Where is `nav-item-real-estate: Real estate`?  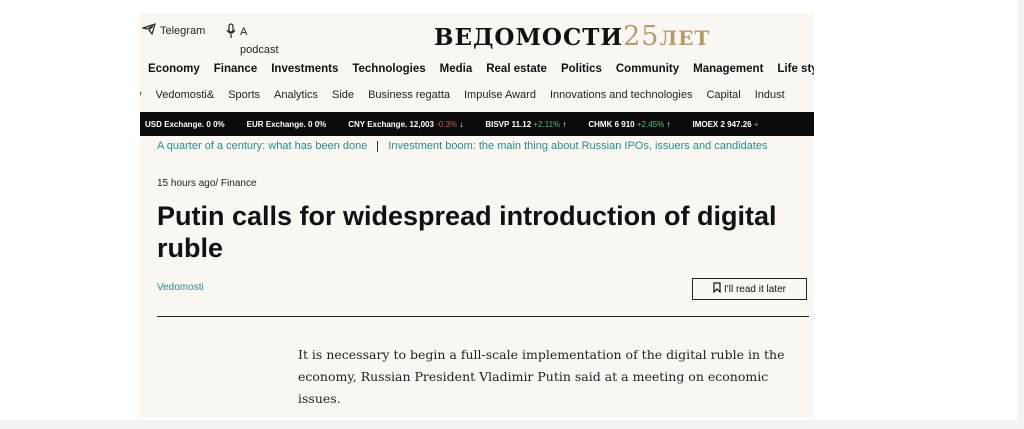
nav-item-real-estate: Real estate is located at coordinates (516, 72).